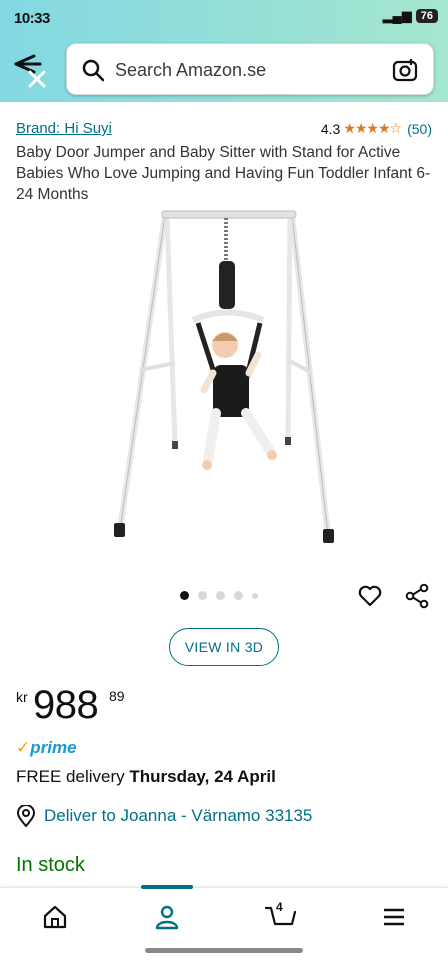  I want to click on wishlist-heart-icon, so click(370, 596).